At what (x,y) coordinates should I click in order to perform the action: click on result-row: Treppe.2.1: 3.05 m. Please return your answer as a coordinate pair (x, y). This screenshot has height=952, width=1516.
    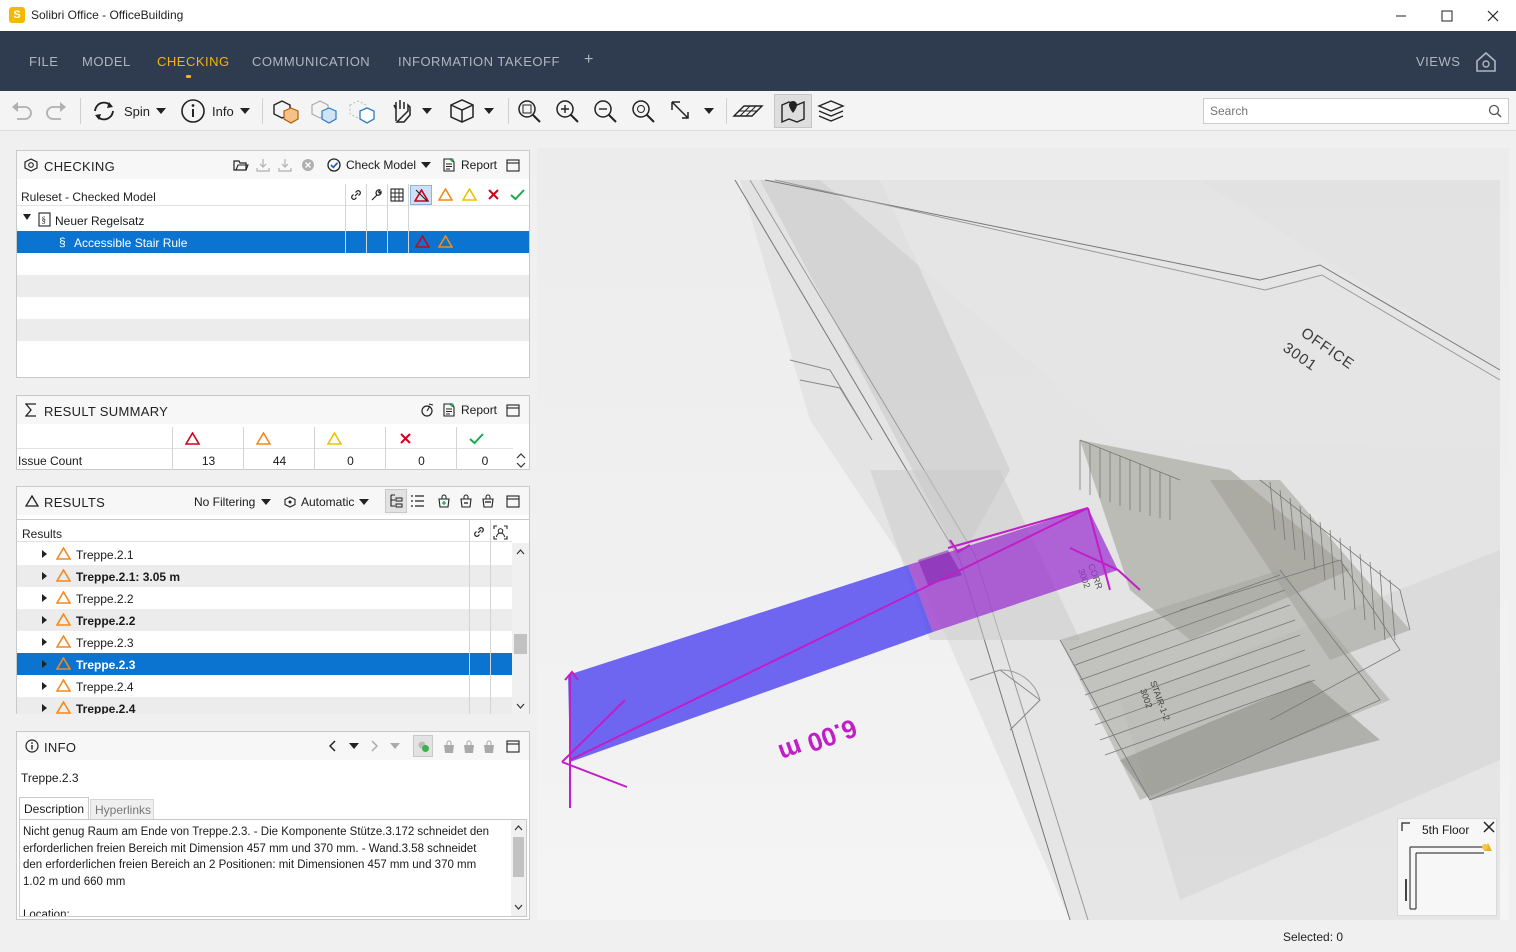
    Looking at the image, I should click on (264, 576).